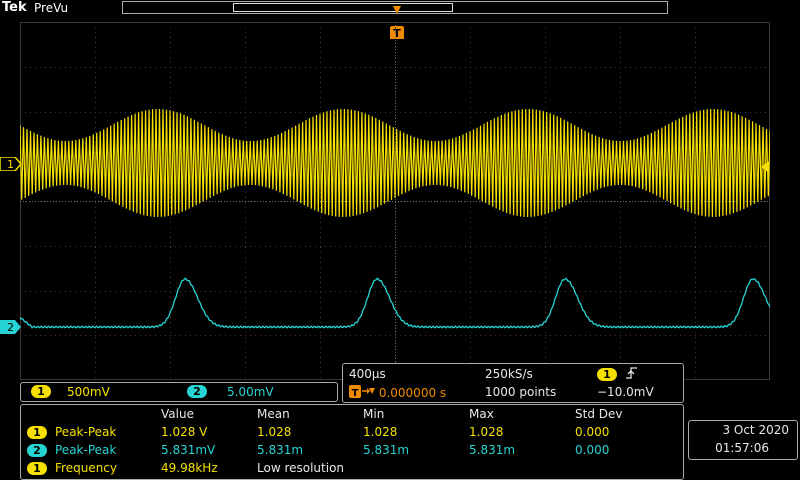 Image resolution: width=800 pixels, height=480 pixels. What do you see at coordinates (509, 374) in the screenshot?
I see `sample-rate: 250kS/s` at bounding box center [509, 374].